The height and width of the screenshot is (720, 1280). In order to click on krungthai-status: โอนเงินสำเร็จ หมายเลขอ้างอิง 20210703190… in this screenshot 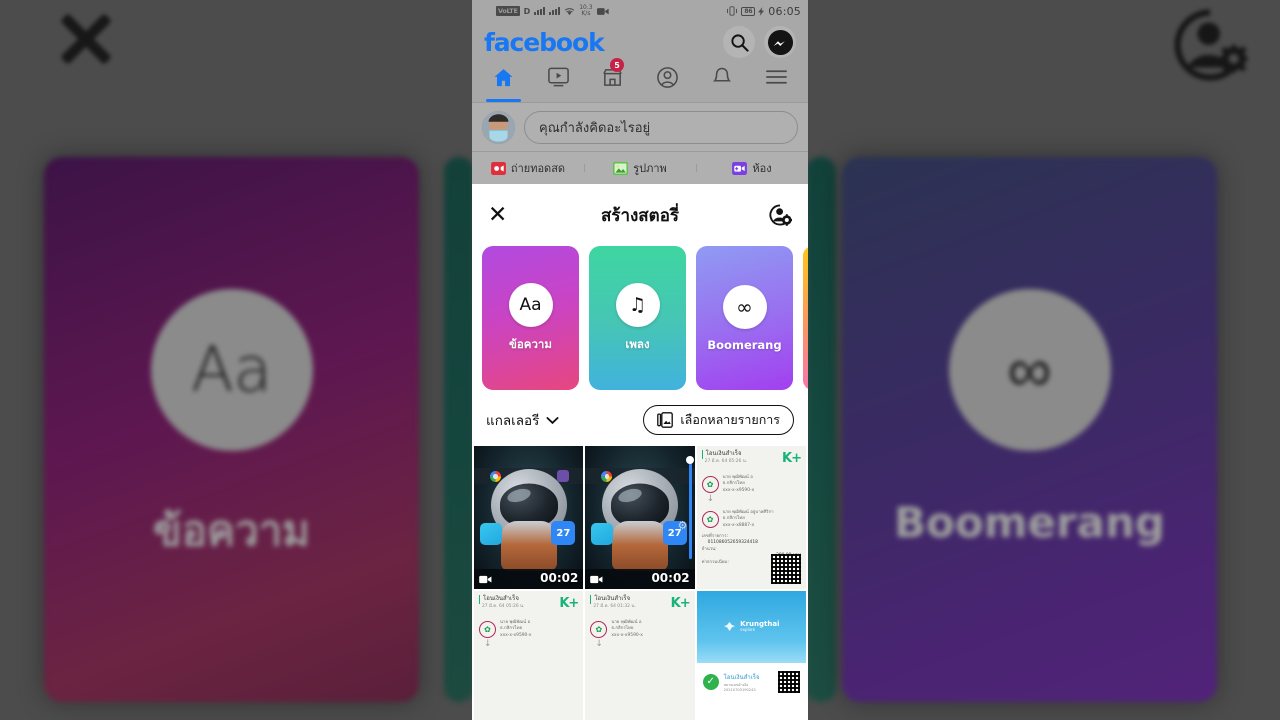, I will do `click(741, 682)`.